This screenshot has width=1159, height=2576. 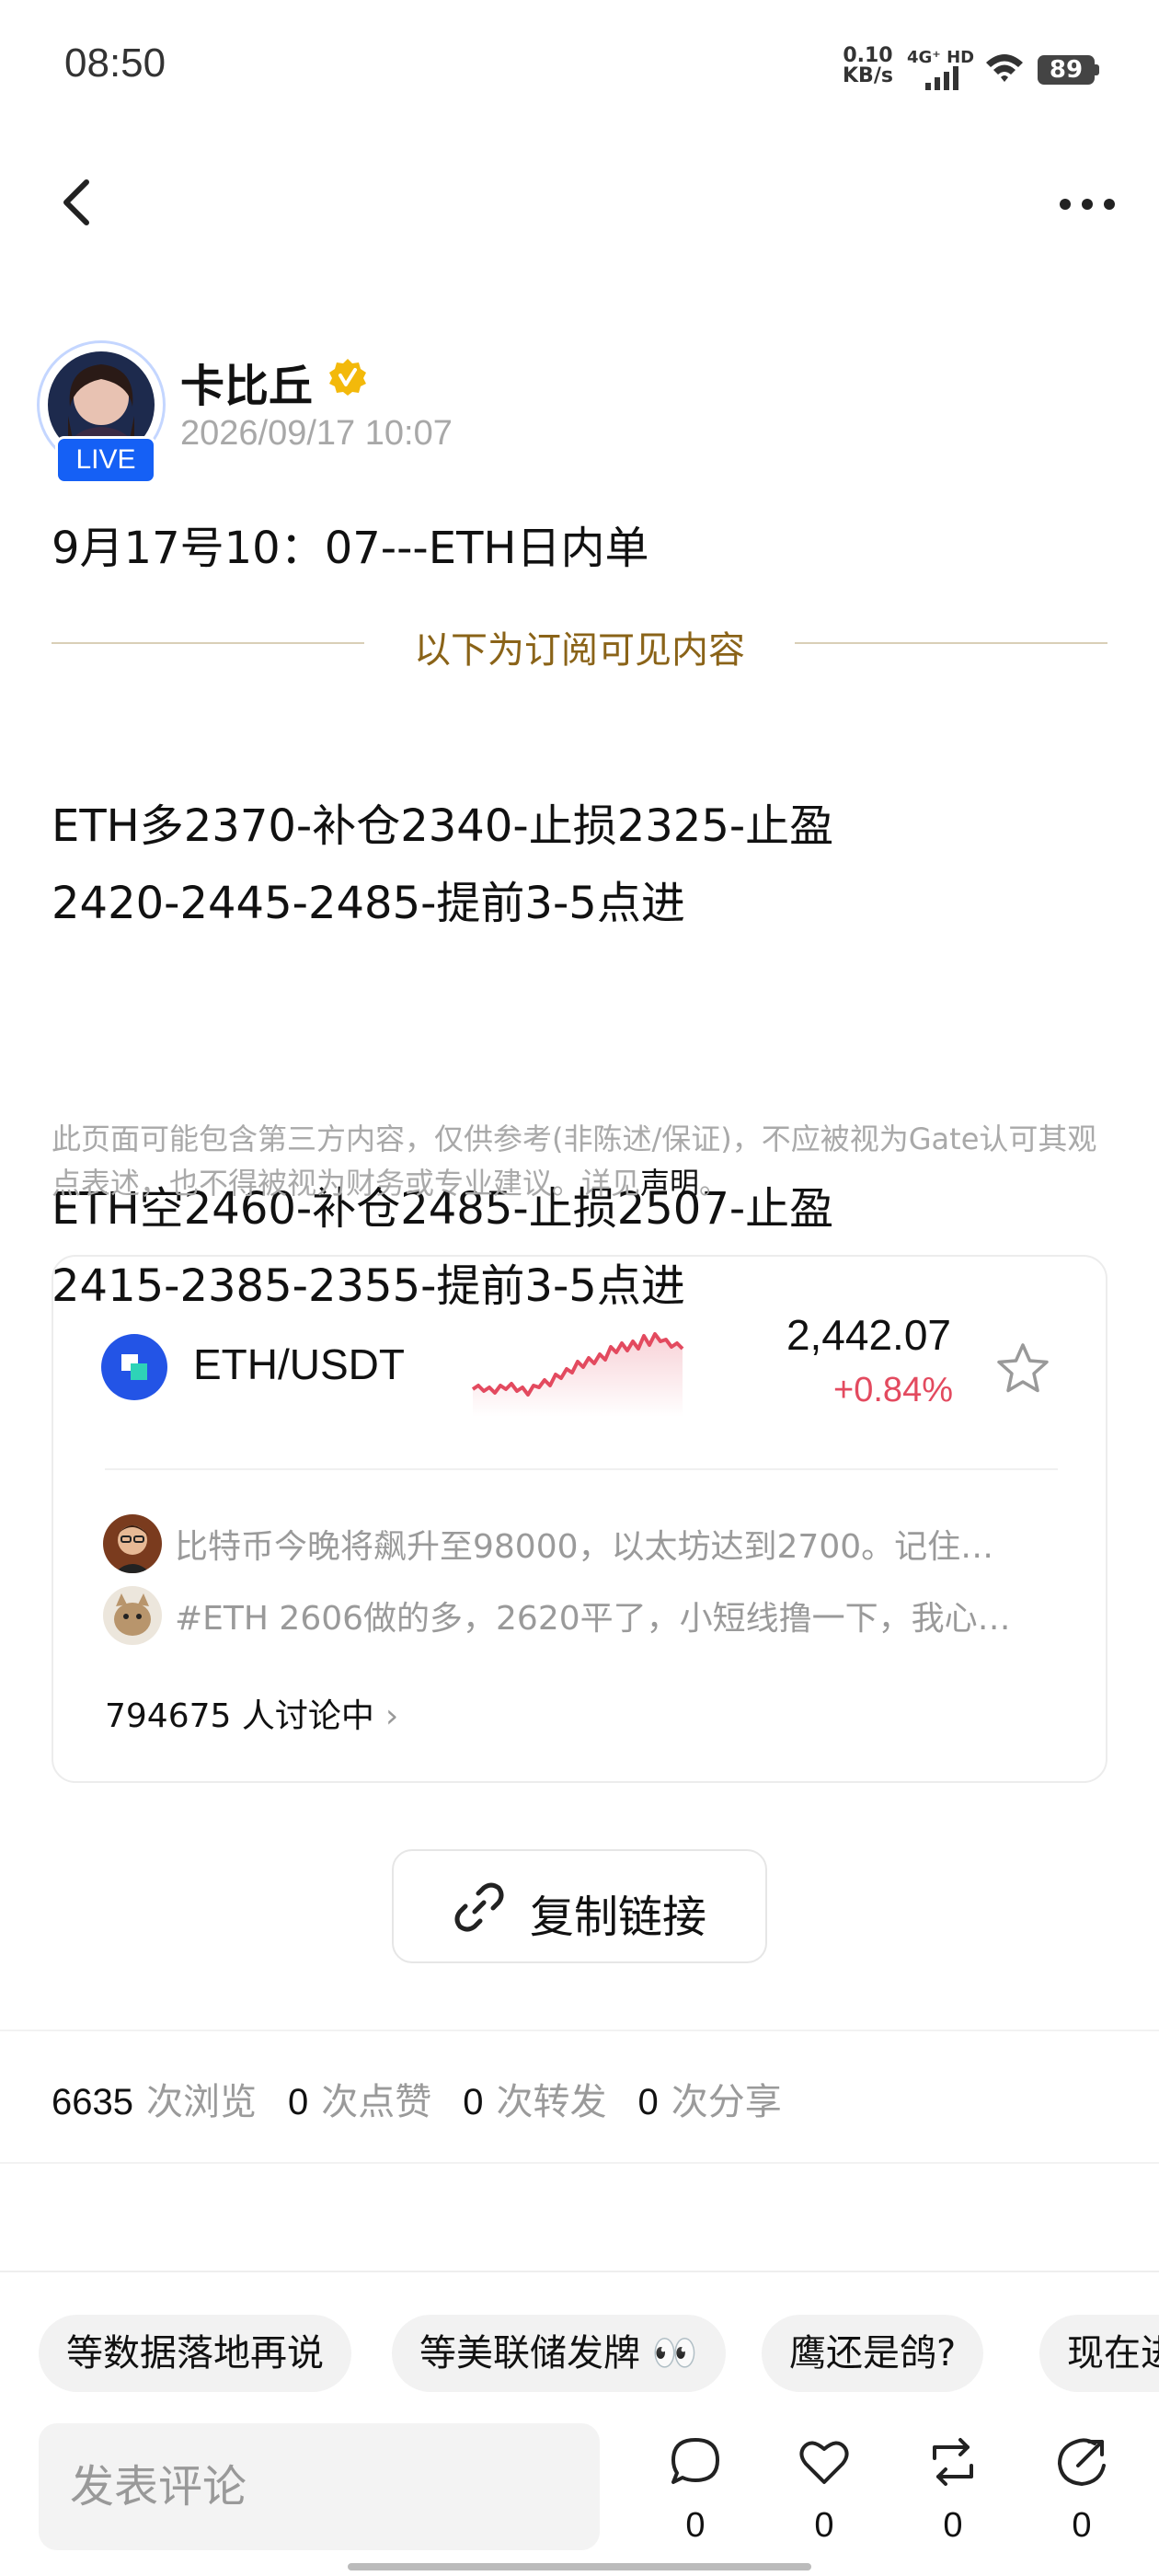 What do you see at coordinates (868, 1335) in the screenshot?
I see `last-price: 2,442.07` at bounding box center [868, 1335].